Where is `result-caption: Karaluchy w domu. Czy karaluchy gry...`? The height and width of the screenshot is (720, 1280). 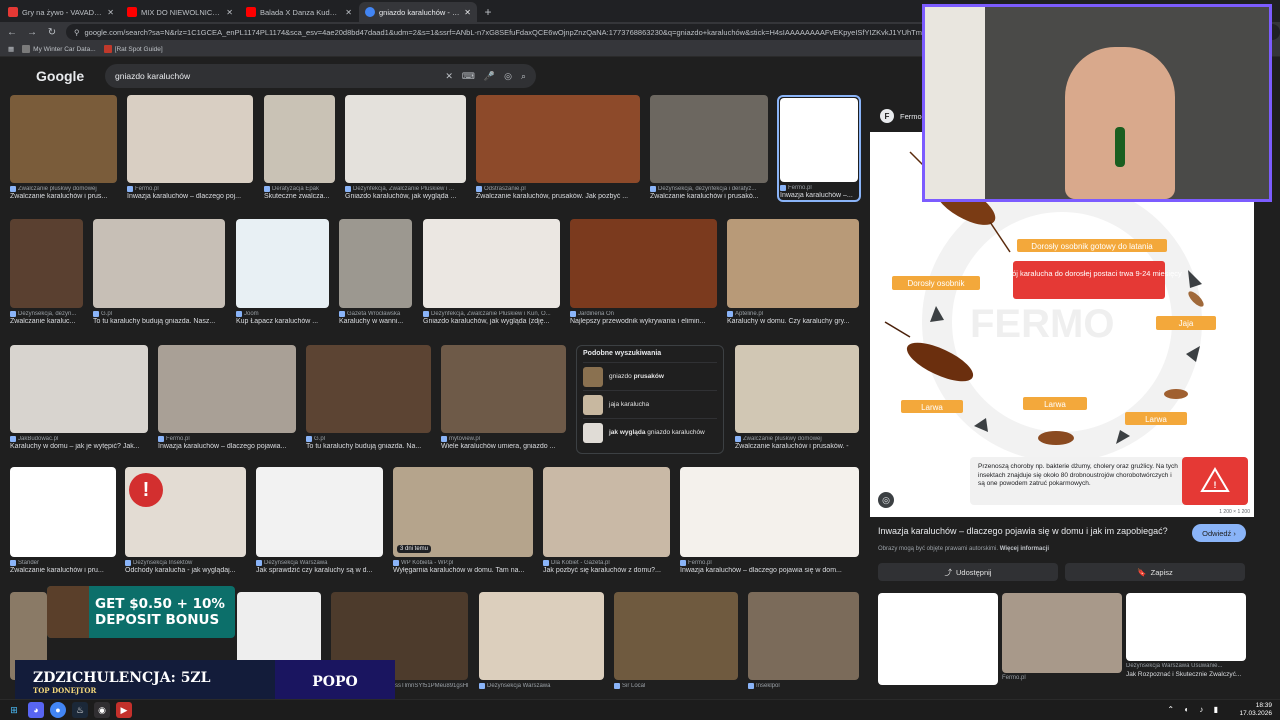
result-caption: Karaluchy w domu. Czy karaluchy gry... is located at coordinates (793, 321).